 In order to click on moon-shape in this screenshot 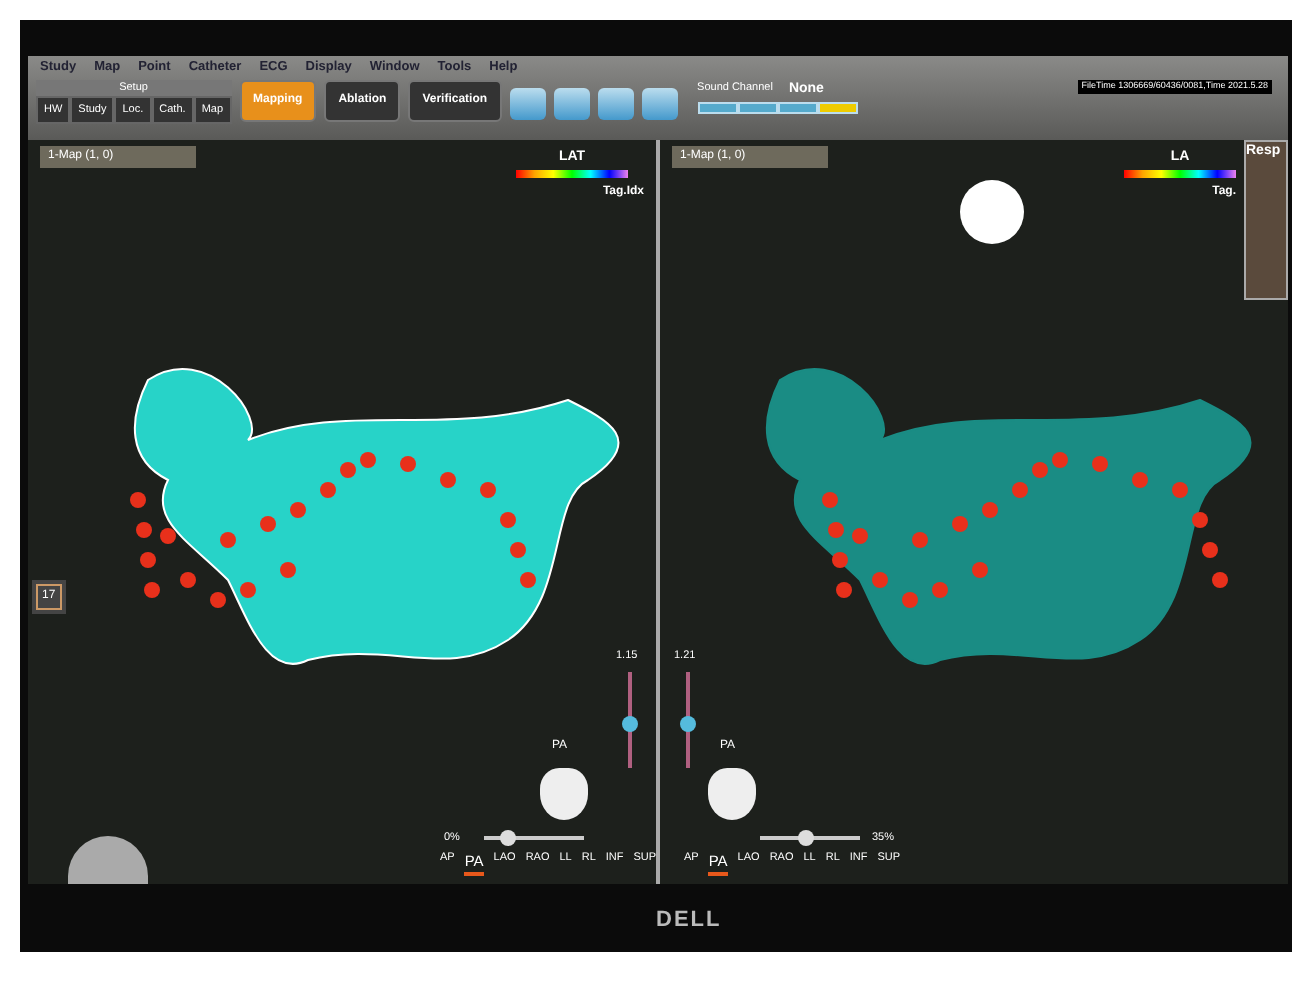, I will do `click(992, 212)`.